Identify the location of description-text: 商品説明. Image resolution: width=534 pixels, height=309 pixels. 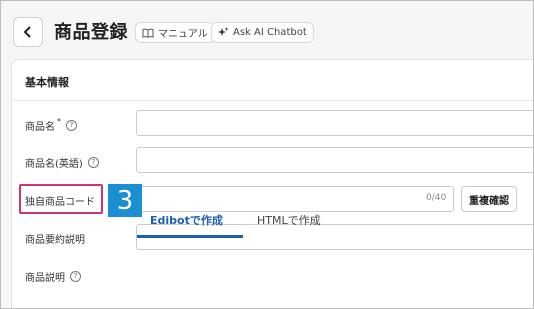
(45, 278).